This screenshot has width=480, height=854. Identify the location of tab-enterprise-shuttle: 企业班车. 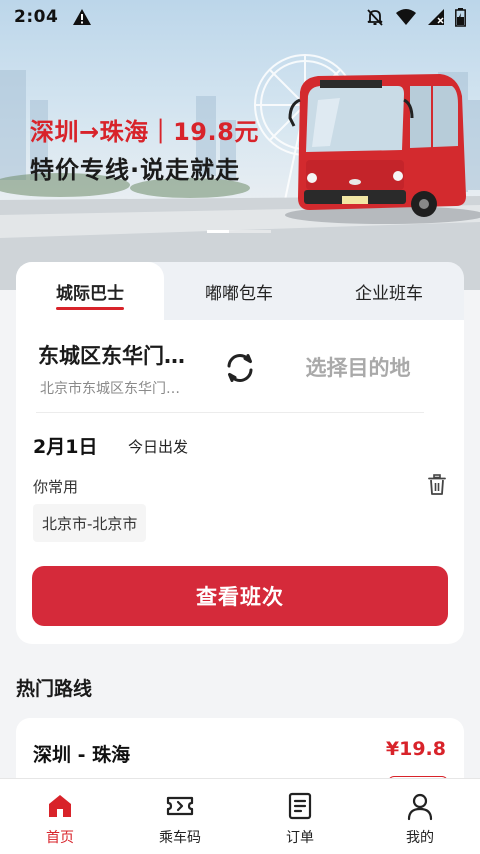
(389, 291).